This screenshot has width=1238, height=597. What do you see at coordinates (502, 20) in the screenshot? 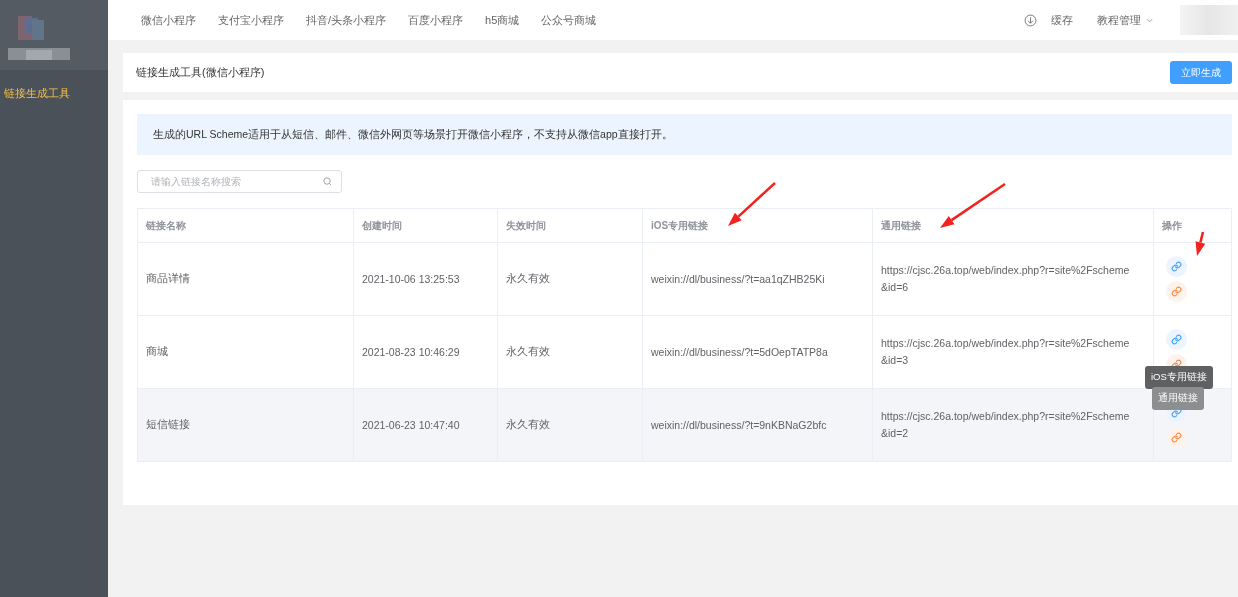
I see `nav-tab: h5商城` at bounding box center [502, 20].